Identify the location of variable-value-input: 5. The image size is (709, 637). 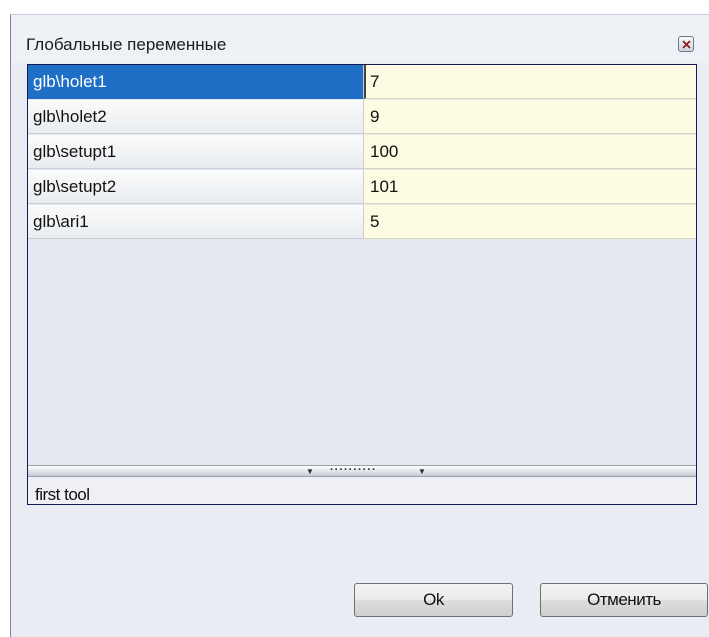
(530, 222).